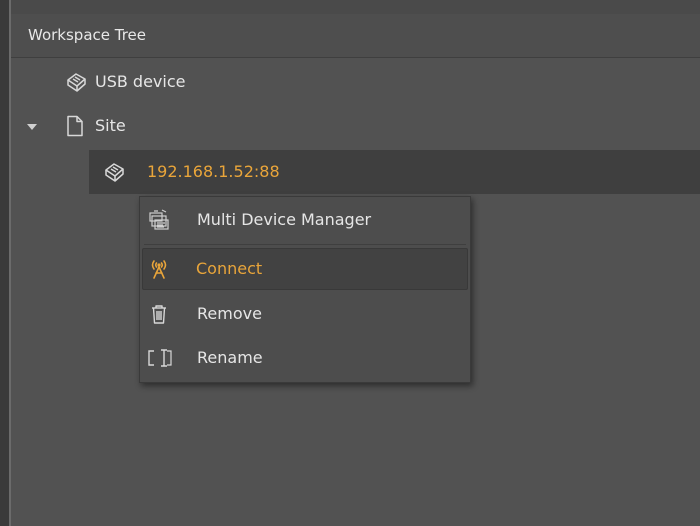  What do you see at coordinates (229, 268) in the screenshot?
I see `menu-item-label: Connect` at bounding box center [229, 268].